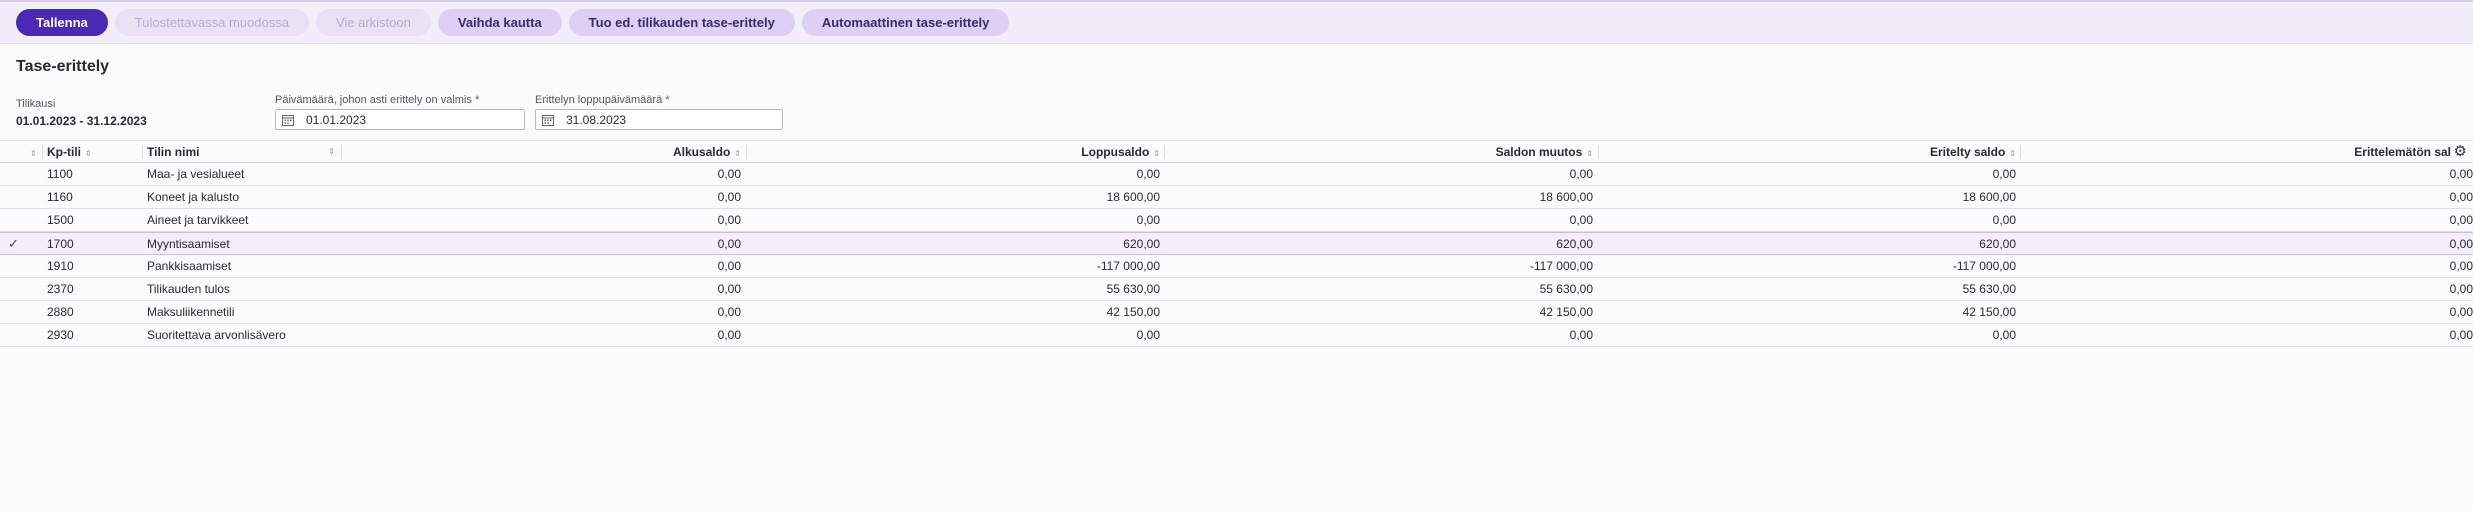 This screenshot has width=2473, height=511. What do you see at coordinates (1809, 152) in the screenshot?
I see `column-header-itemized: Eritelty saldo ⇕` at bounding box center [1809, 152].